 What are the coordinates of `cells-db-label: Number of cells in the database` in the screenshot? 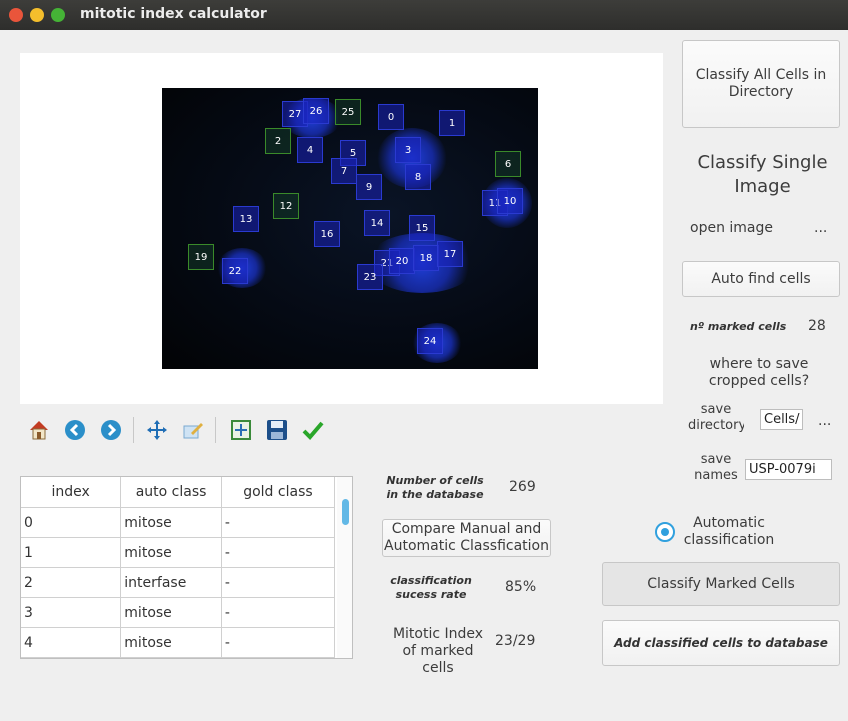 It's located at (435, 487).